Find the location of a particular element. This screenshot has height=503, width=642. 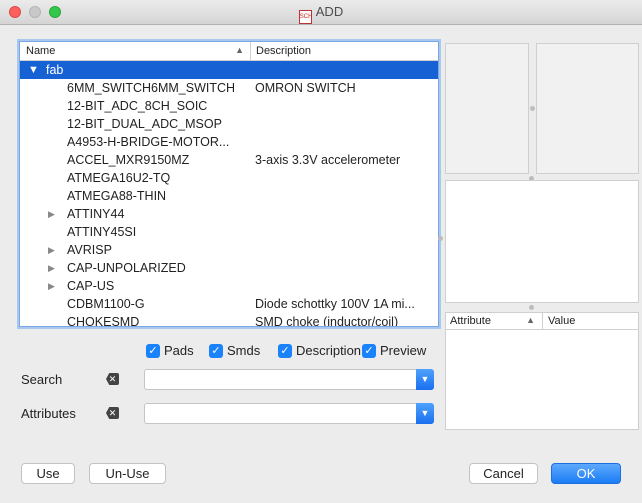

tree-row-description: OMRON SWITCH is located at coordinates (305, 88).